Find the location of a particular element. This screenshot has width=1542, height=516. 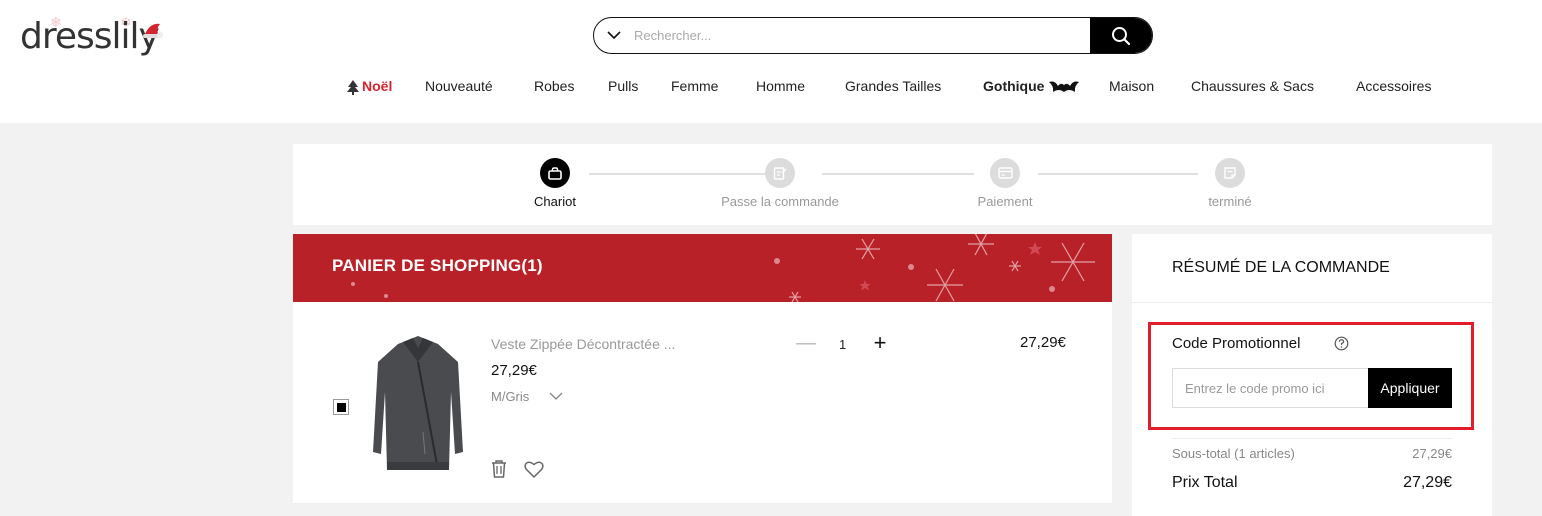

nav-item-accessoires: Accessoires is located at coordinates (1393, 86).